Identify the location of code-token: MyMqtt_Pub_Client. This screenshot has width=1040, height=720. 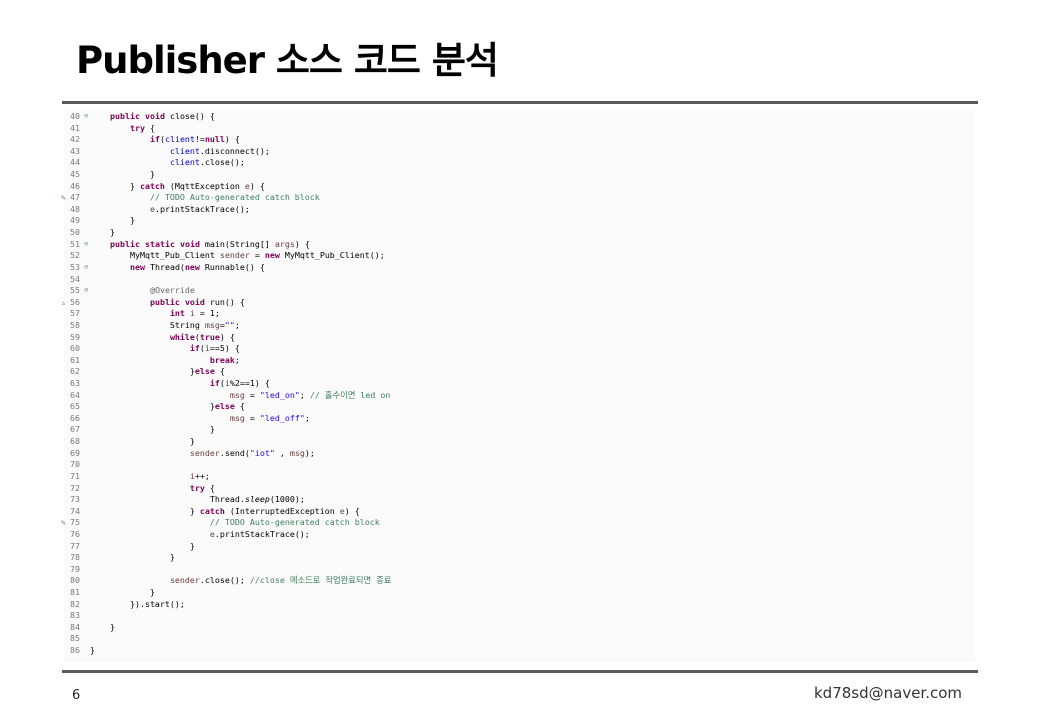
(155, 255).